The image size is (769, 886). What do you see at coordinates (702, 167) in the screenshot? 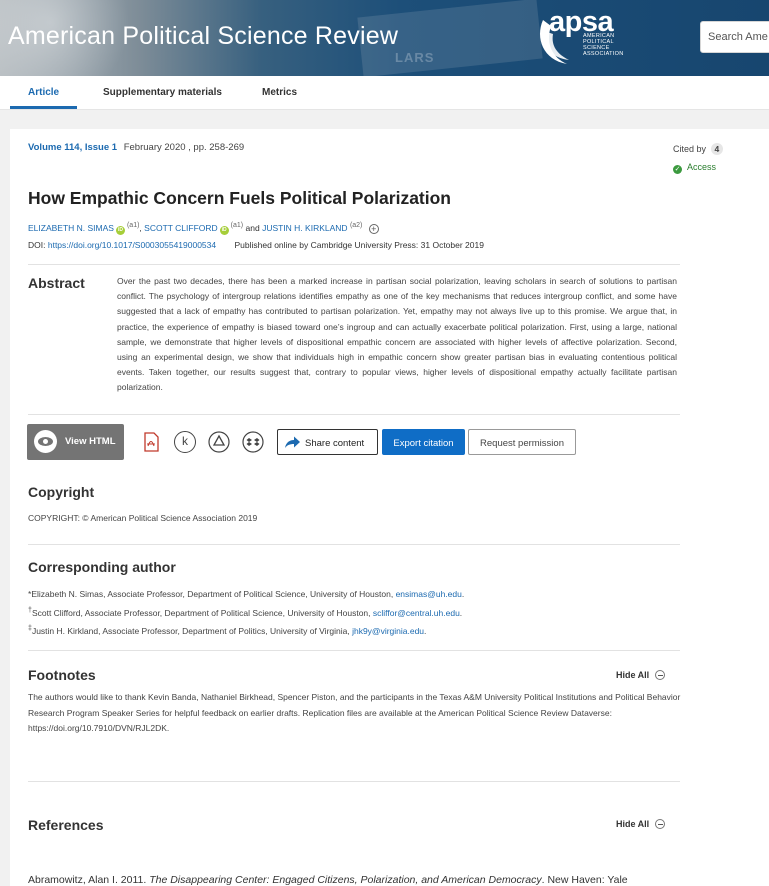
I see `access-label: Access` at bounding box center [702, 167].